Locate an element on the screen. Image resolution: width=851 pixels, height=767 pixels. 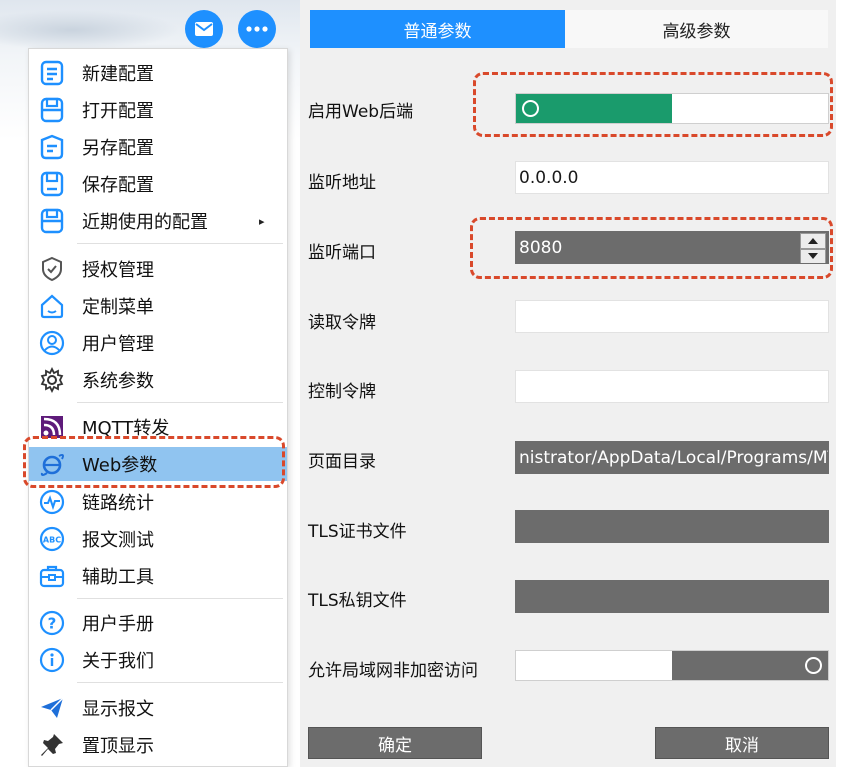
read-token-label: 读取令牌 is located at coordinates (342, 323).